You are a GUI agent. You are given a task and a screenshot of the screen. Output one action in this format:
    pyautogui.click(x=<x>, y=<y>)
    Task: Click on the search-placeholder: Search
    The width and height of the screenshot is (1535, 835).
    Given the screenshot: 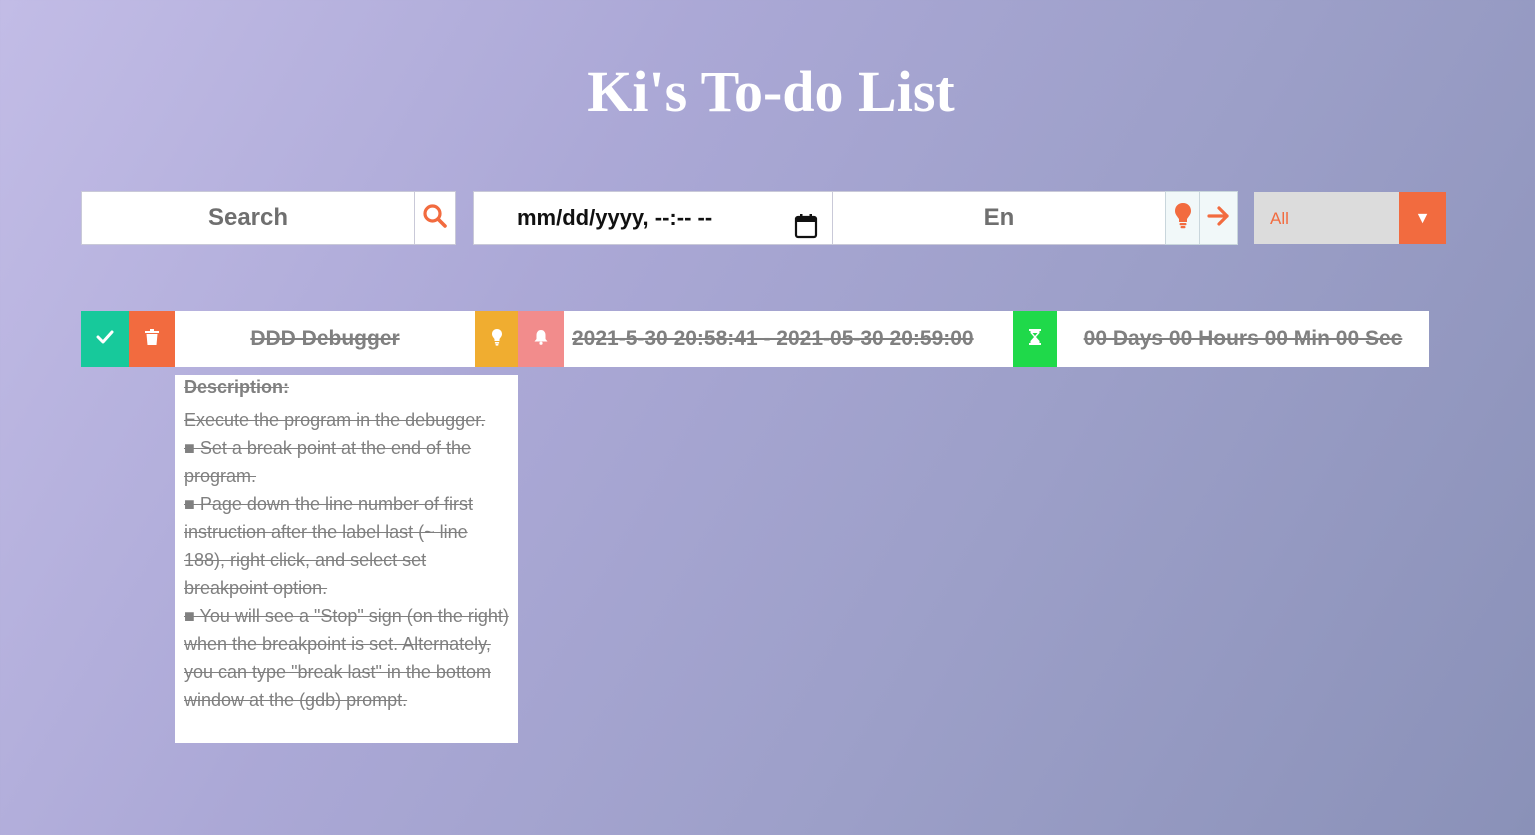 What is the action you would take?
    pyautogui.click(x=248, y=217)
    